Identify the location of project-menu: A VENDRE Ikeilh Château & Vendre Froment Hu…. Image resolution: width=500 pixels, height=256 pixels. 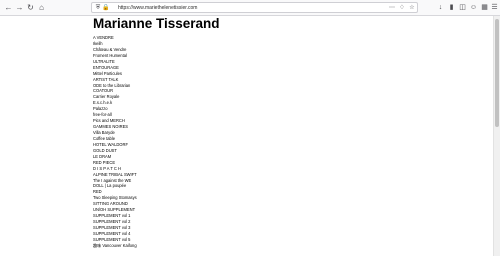
(115, 142).